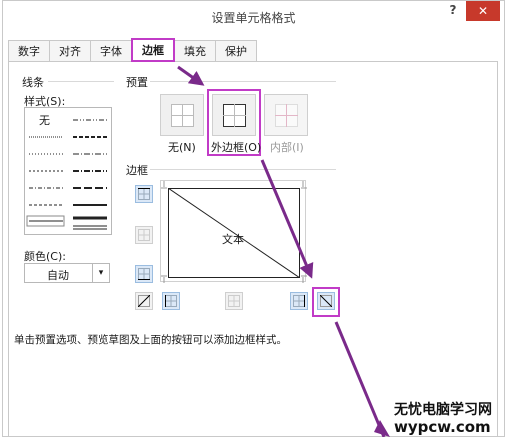  What do you see at coordinates (153, 50) in the screenshot?
I see `tab-border: 边框` at bounding box center [153, 50].